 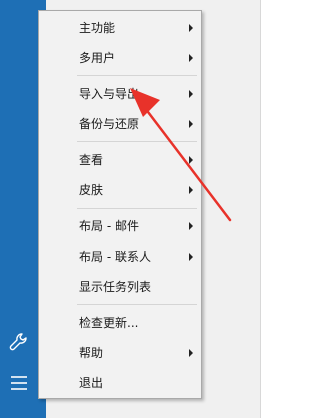 I want to click on menu-item-show-task-list: 显示任务列表, so click(x=120, y=287).